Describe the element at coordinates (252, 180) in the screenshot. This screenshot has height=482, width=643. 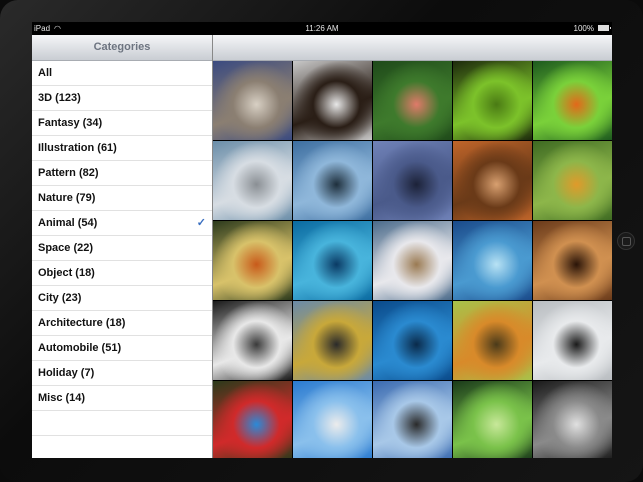
I see `snow-leopard-photo` at that location.